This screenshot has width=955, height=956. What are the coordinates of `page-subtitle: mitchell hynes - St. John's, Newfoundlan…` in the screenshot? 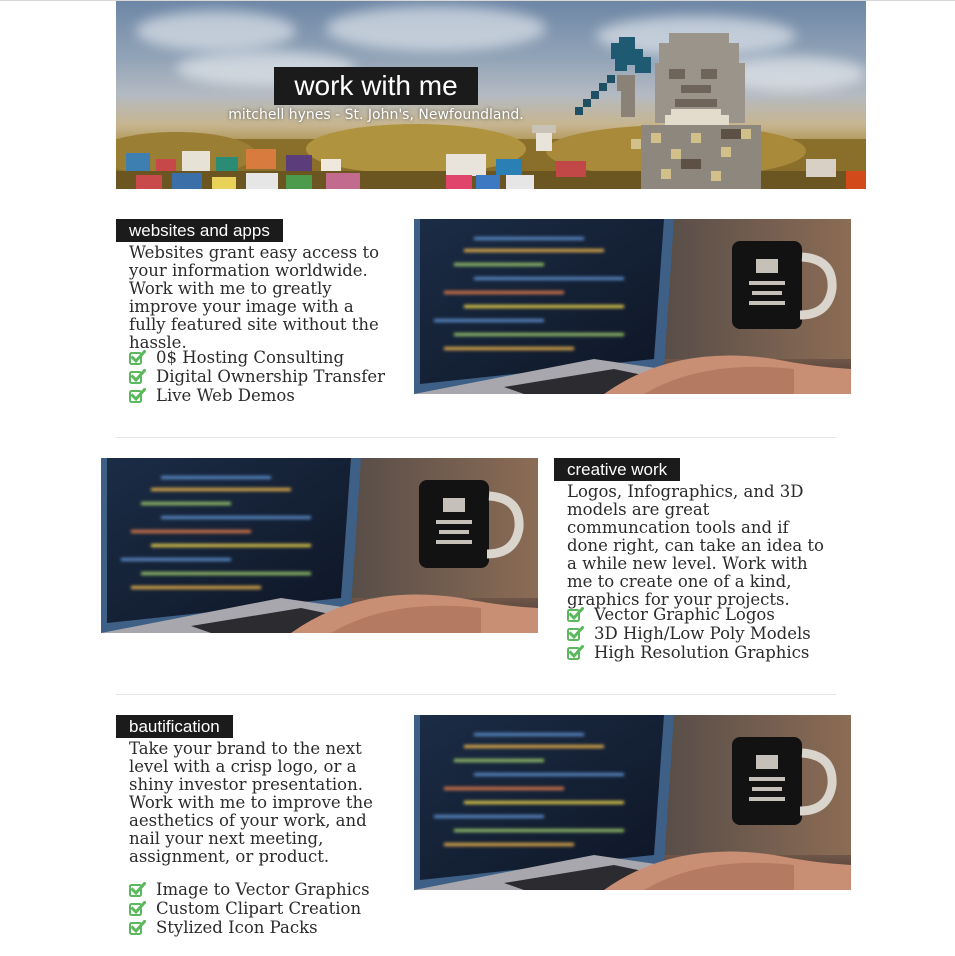 It's located at (376, 115).